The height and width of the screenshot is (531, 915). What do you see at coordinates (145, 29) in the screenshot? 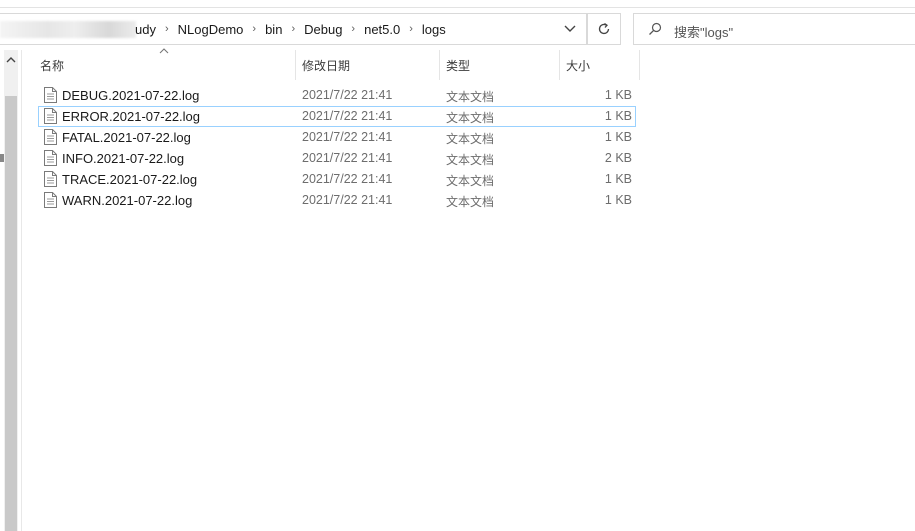
I see `breadcrumb-item-study: udy` at bounding box center [145, 29].